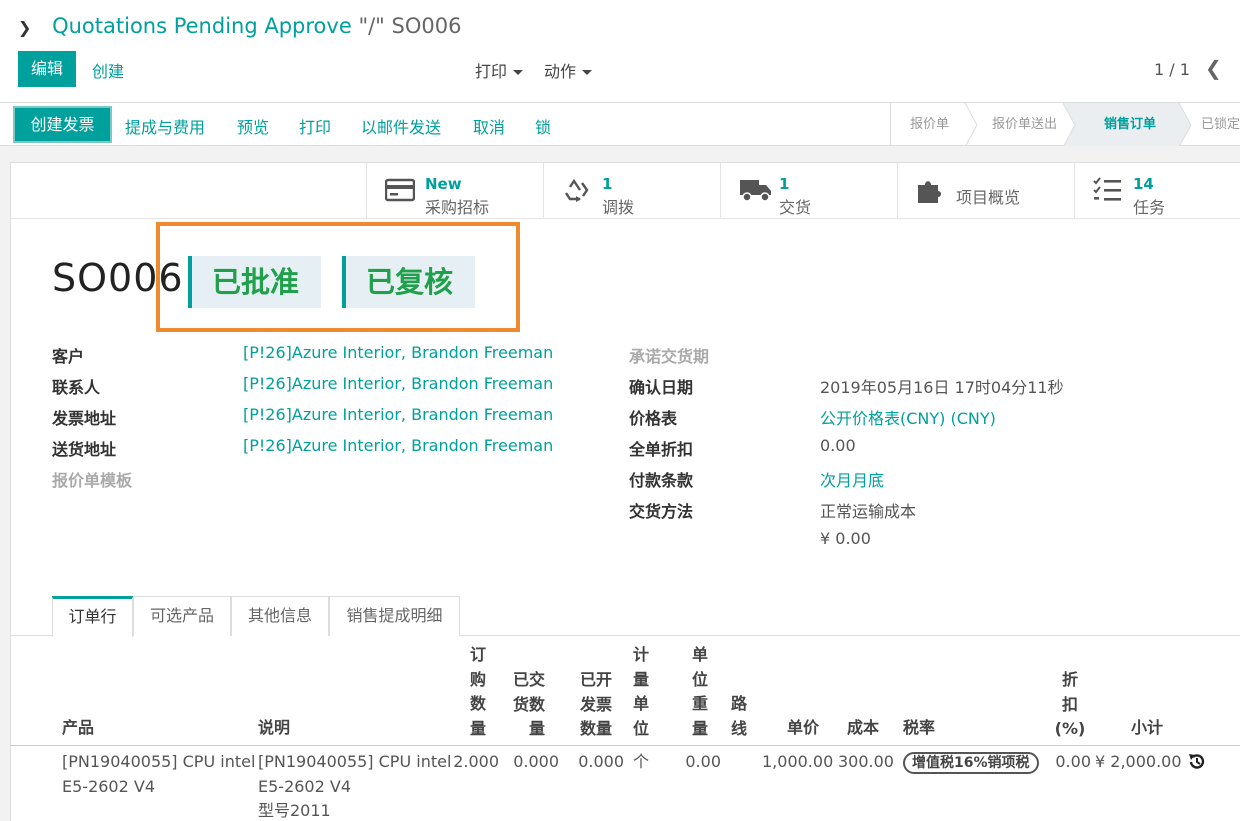 Image resolution: width=1240 pixels, height=821 pixels. I want to click on cell-qty-ordered: 2.000, so click(474, 762).